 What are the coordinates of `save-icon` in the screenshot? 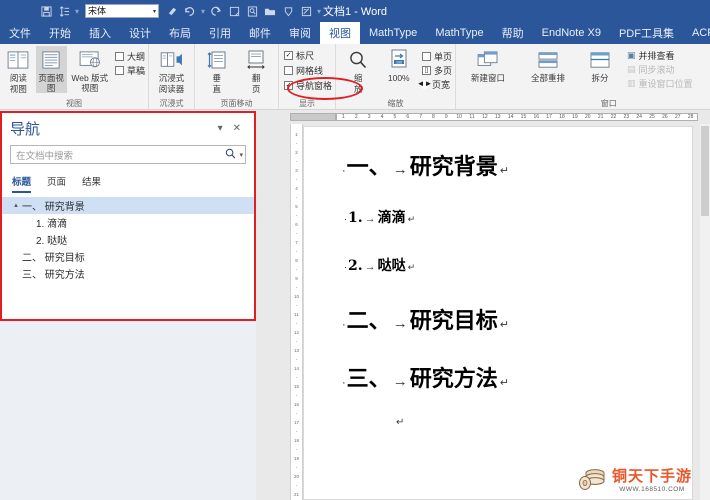 It's located at (46, 11).